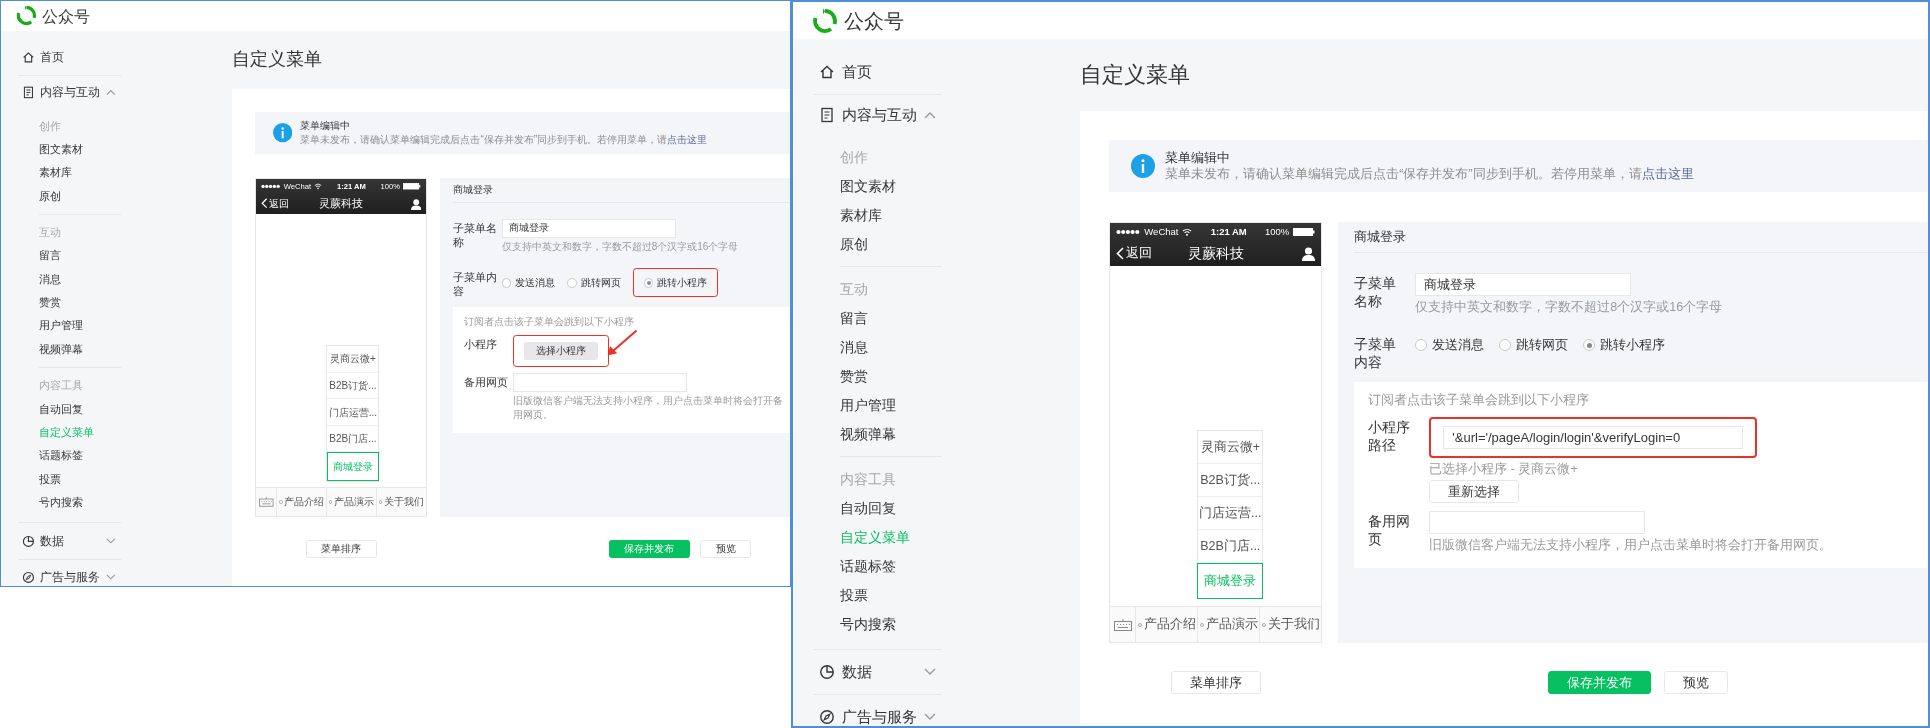  Describe the element at coordinates (412, 186) in the screenshot. I see `battery-icon` at that location.